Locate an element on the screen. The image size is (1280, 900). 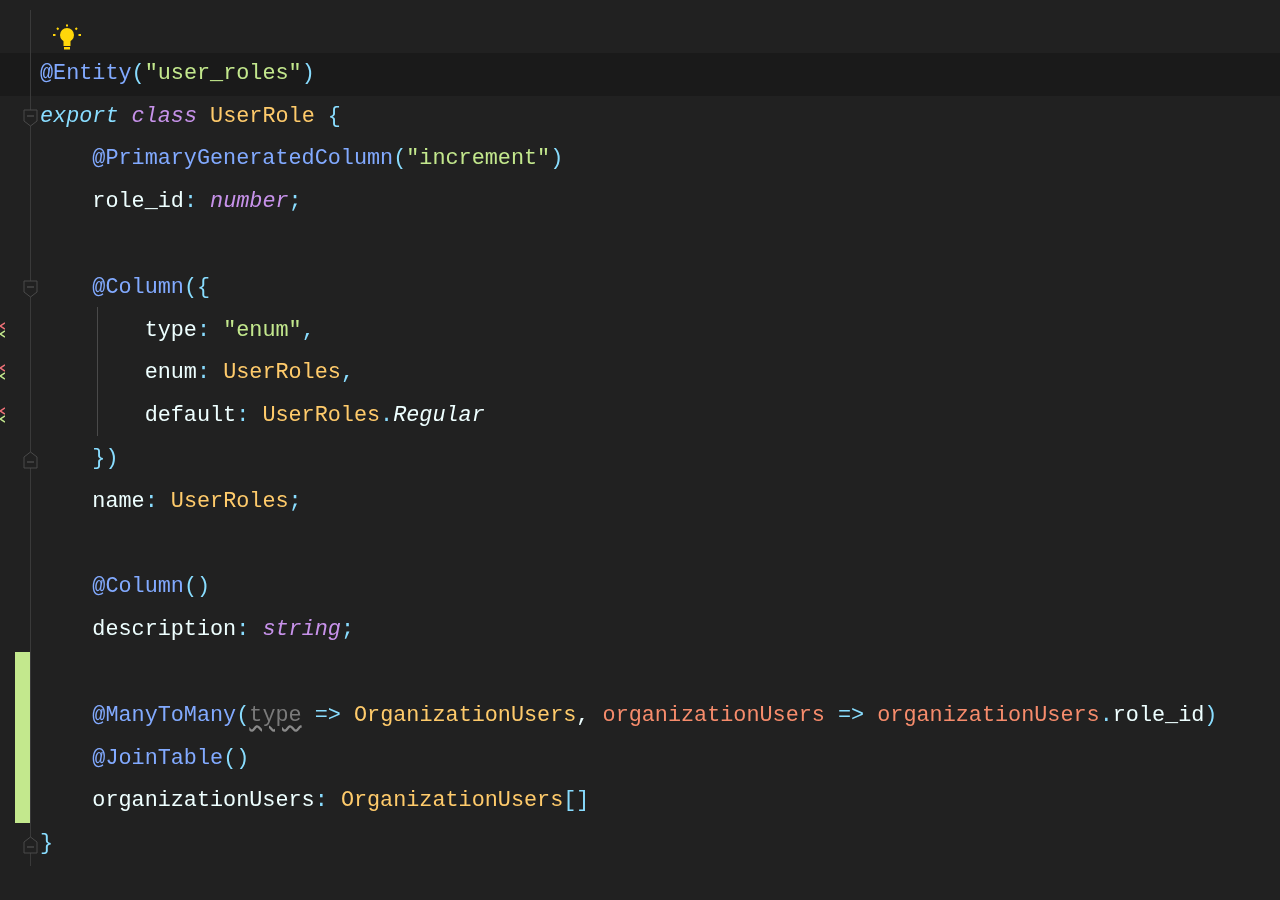
code-line: role_id: number; is located at coordinates (197, 202).